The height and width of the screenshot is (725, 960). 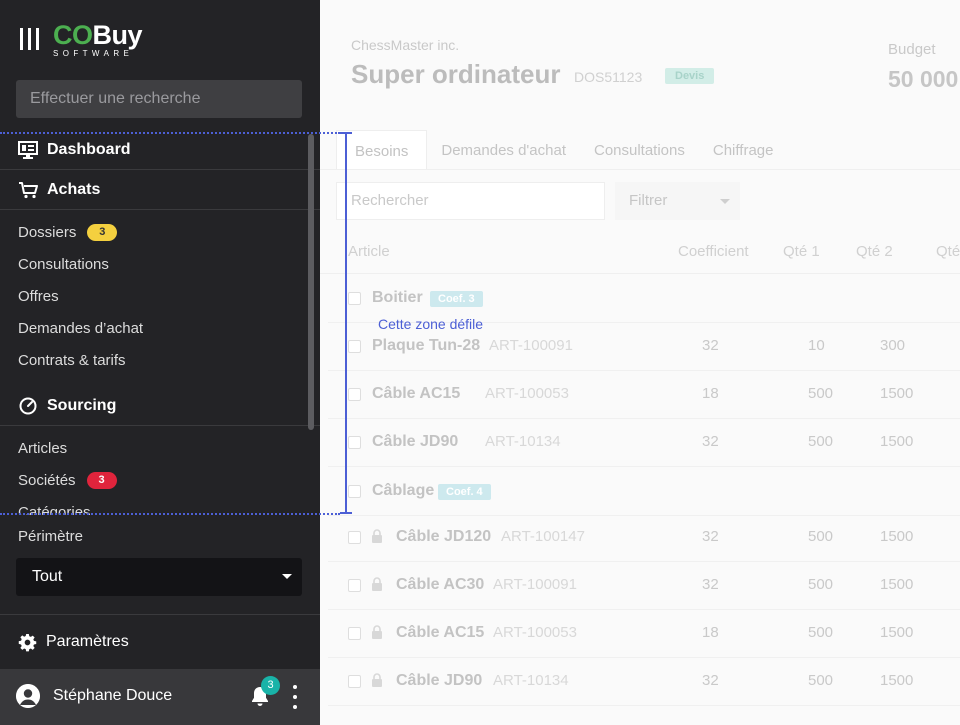 I want to click on sidebar-item-label: Sociétés, so click(x=47, y=480).